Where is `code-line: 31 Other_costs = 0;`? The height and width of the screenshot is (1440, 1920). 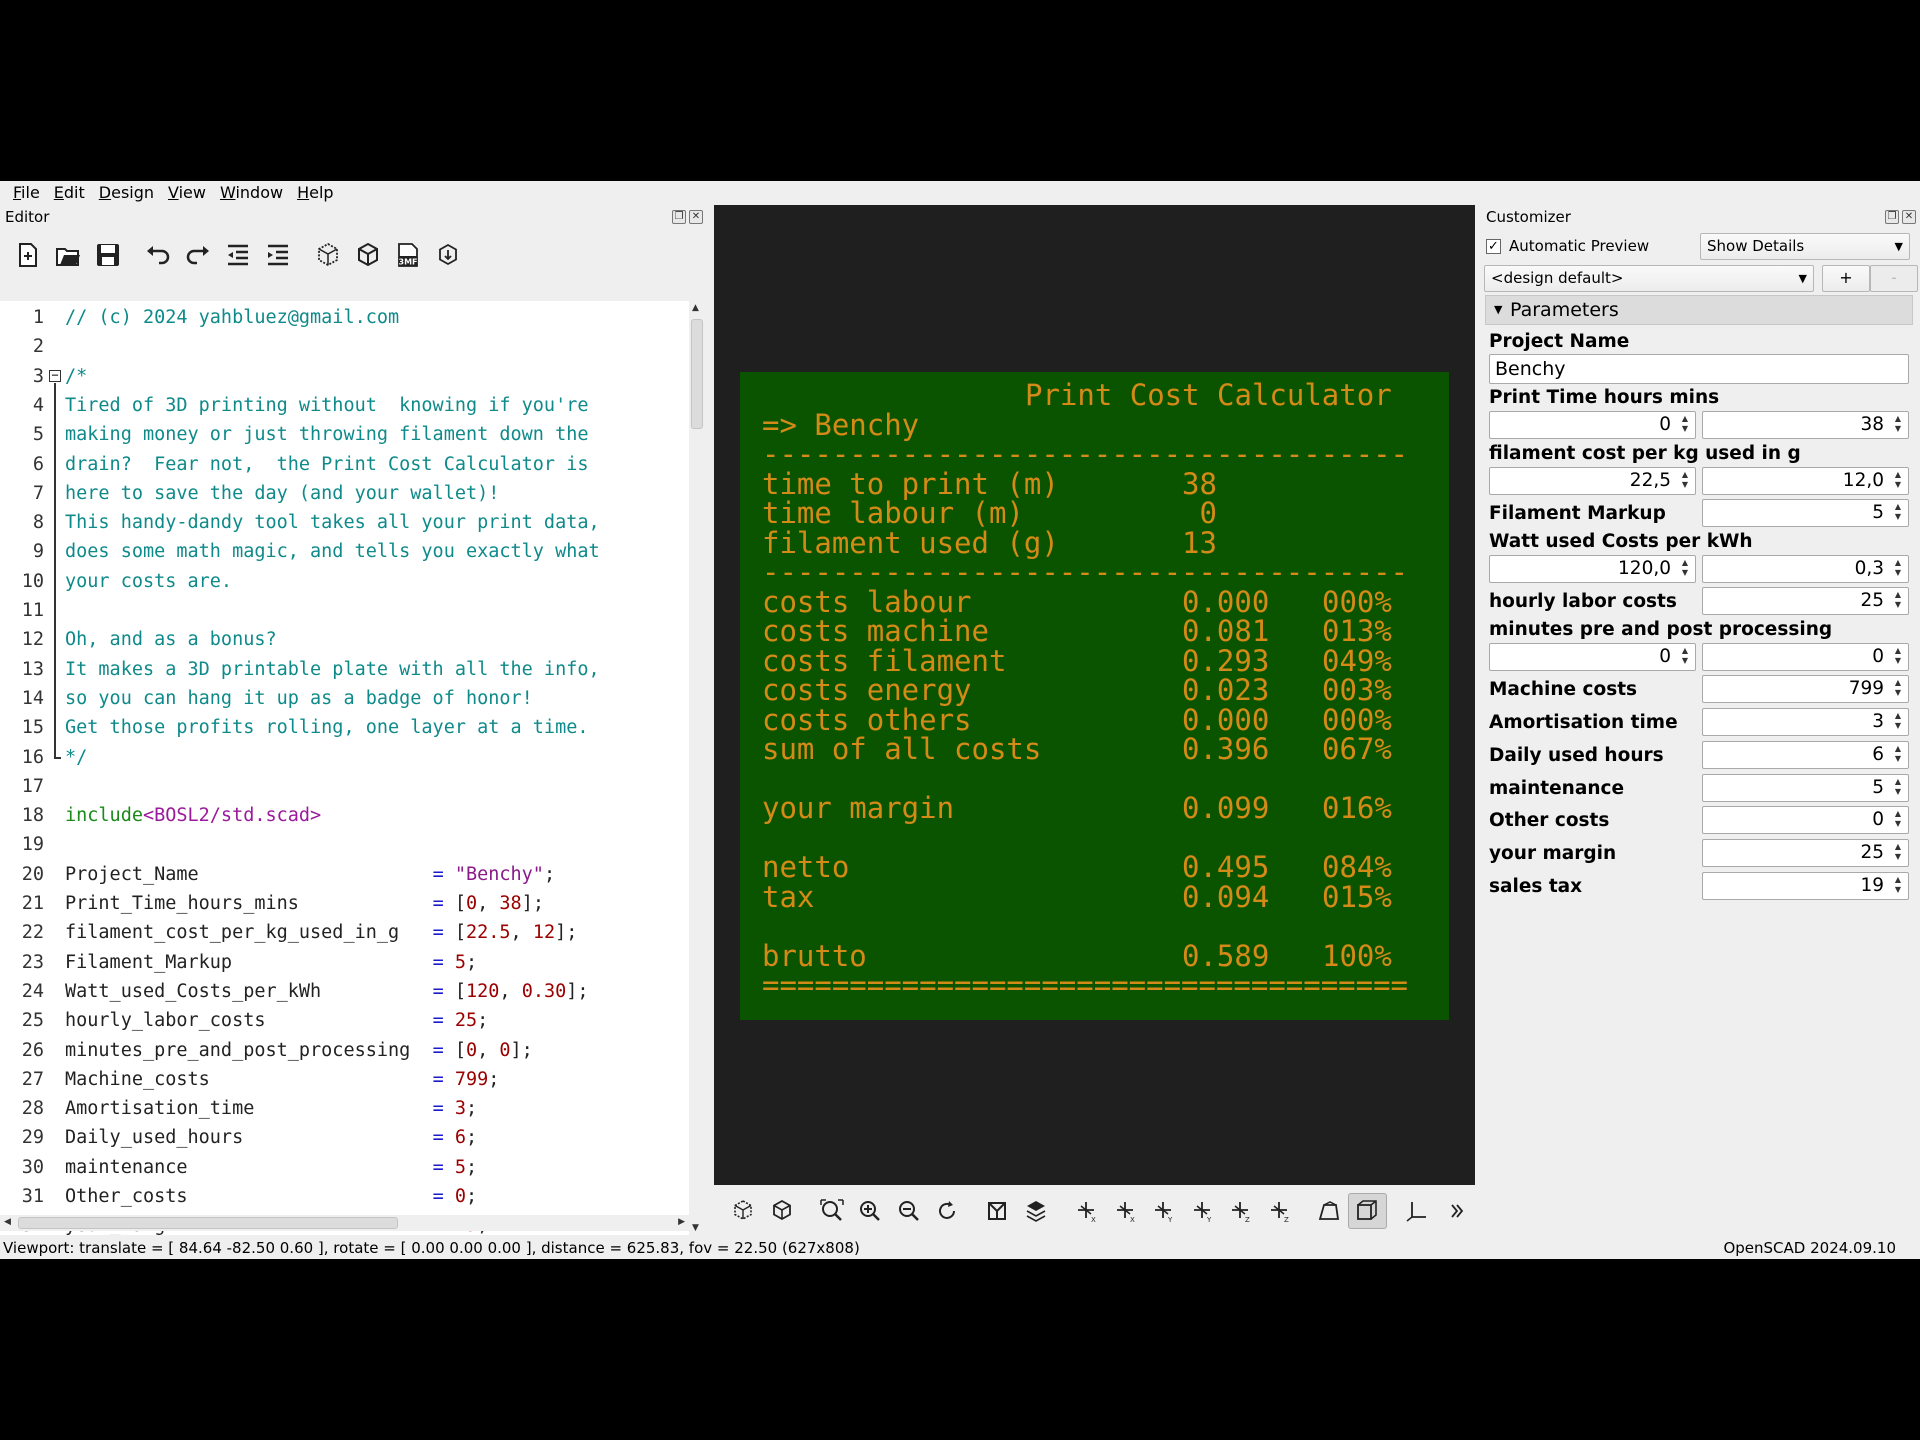 code-line: 31 Other_costs = 0; is located at coordinates (344, 1196).